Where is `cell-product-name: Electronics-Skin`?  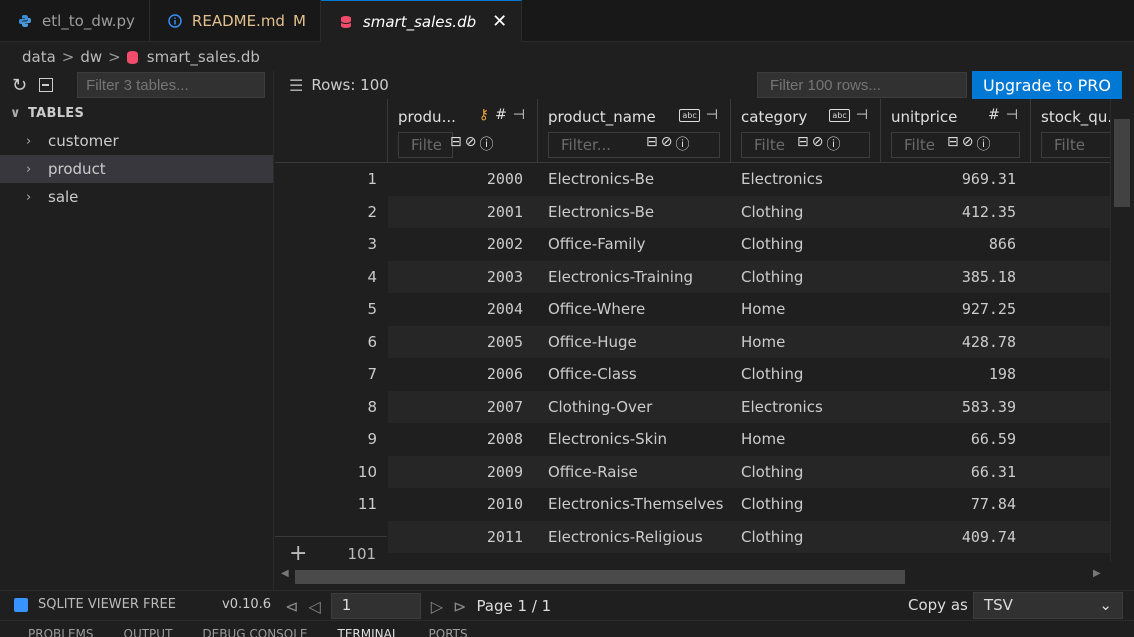 cell-product-name: Electronics-Skin is located at coordinates (640, 439).